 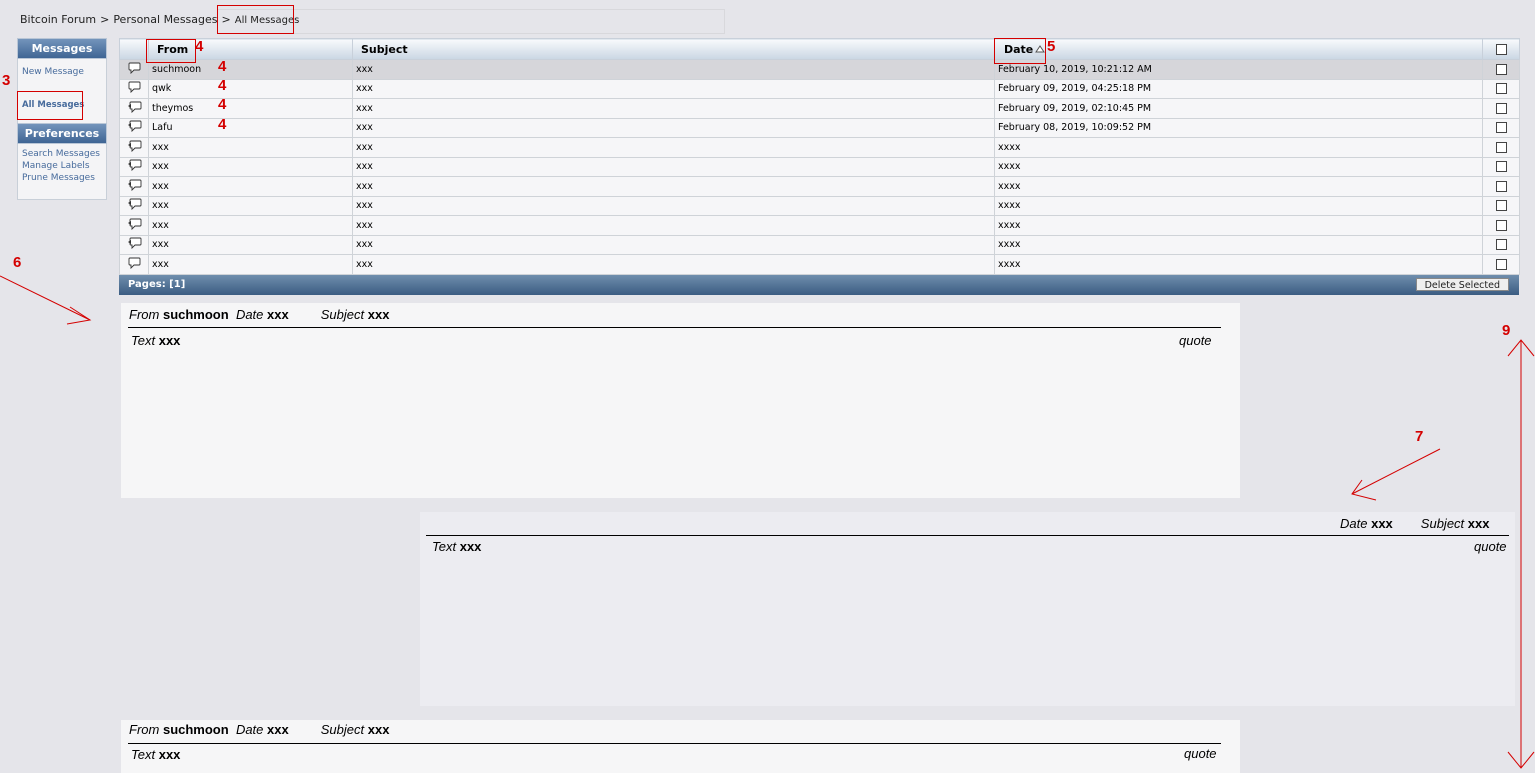 I want to click on row-from: theymos, so click(x=250, y=108).